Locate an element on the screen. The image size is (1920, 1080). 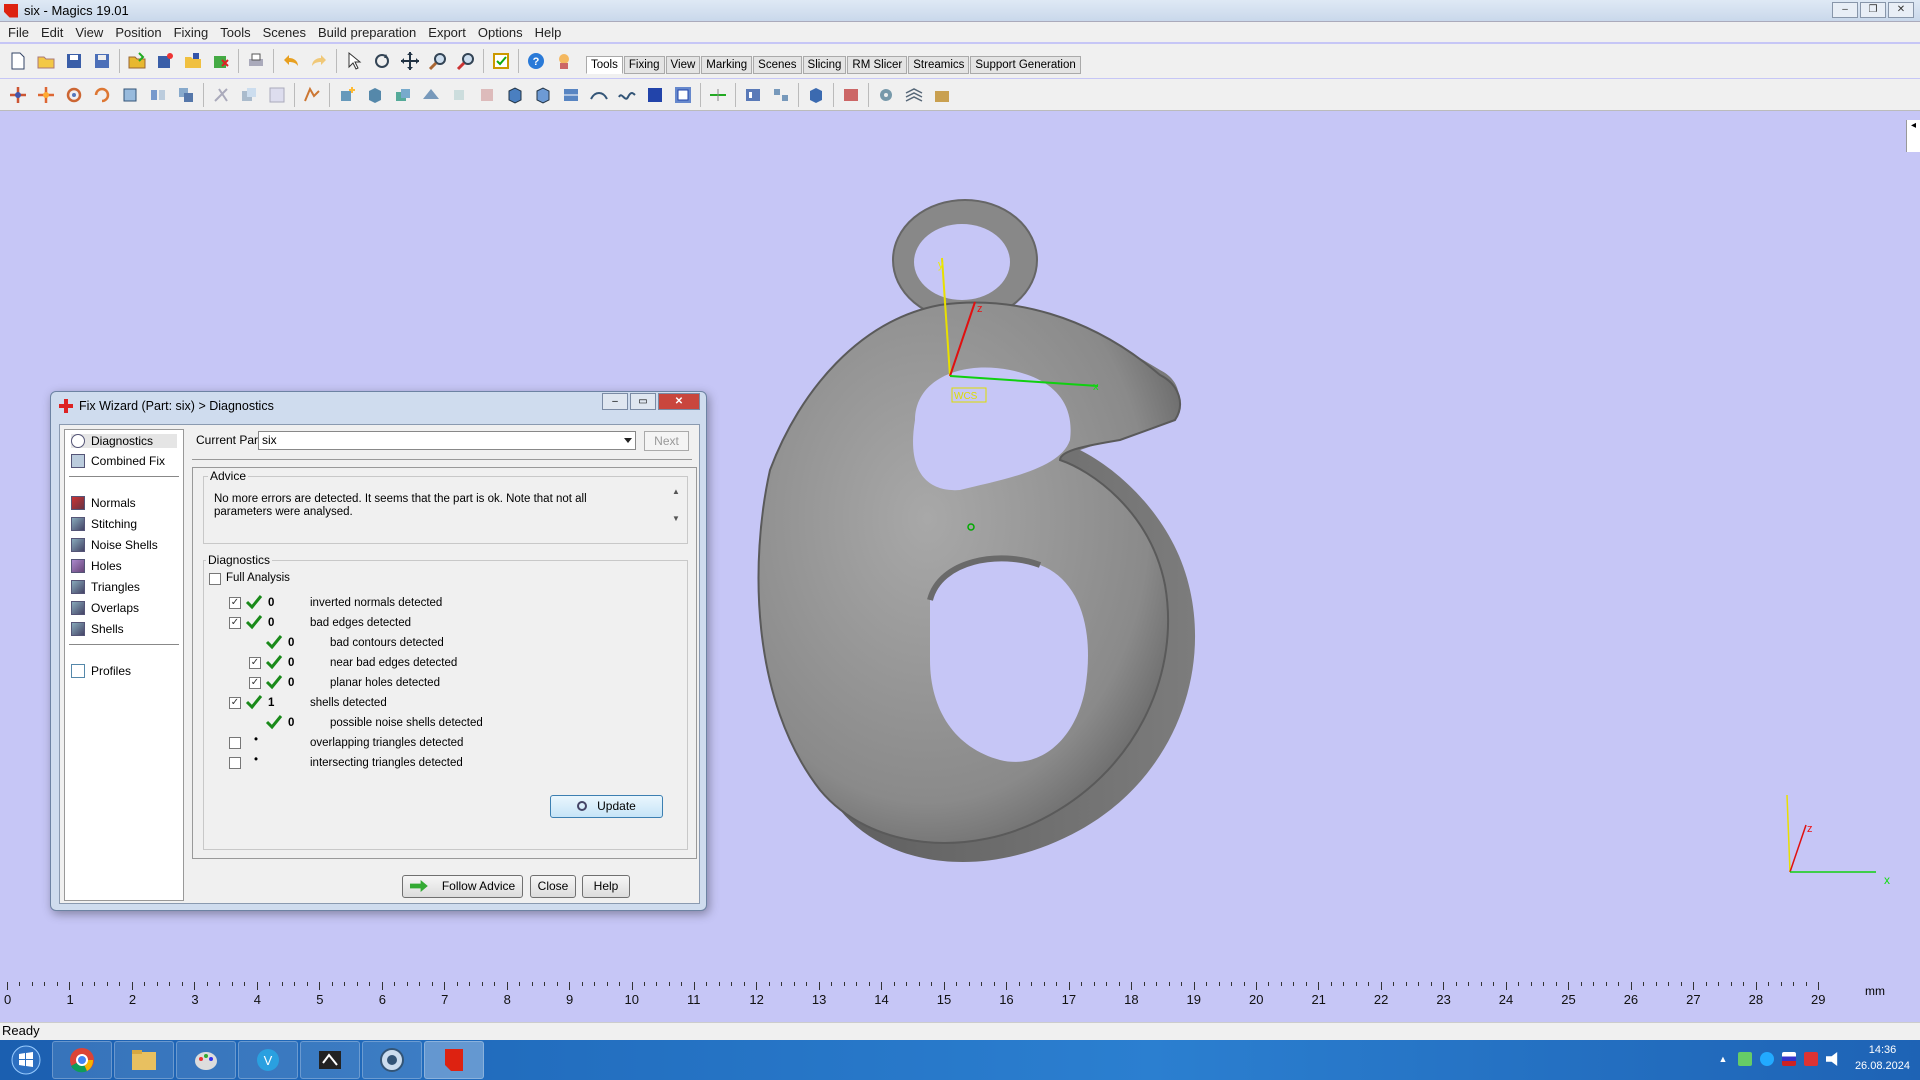
restore-button: ❐ is located at coordinates (1873, 10).